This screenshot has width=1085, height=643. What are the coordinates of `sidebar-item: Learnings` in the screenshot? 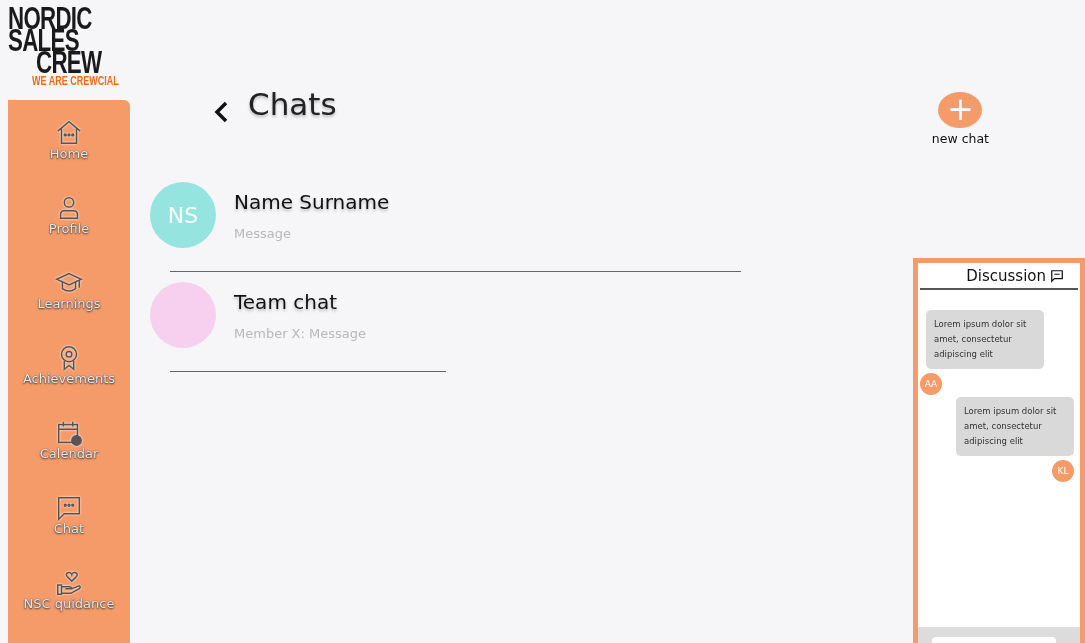 It's located at (69, 305).